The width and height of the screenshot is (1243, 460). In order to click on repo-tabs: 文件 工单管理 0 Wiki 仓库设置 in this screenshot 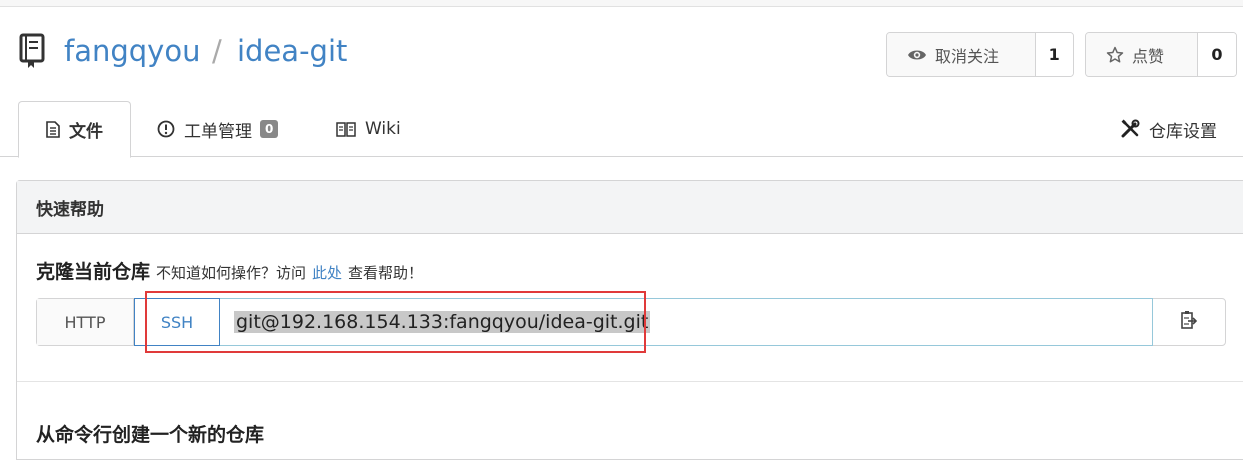, I will do `click(621, 128)`.